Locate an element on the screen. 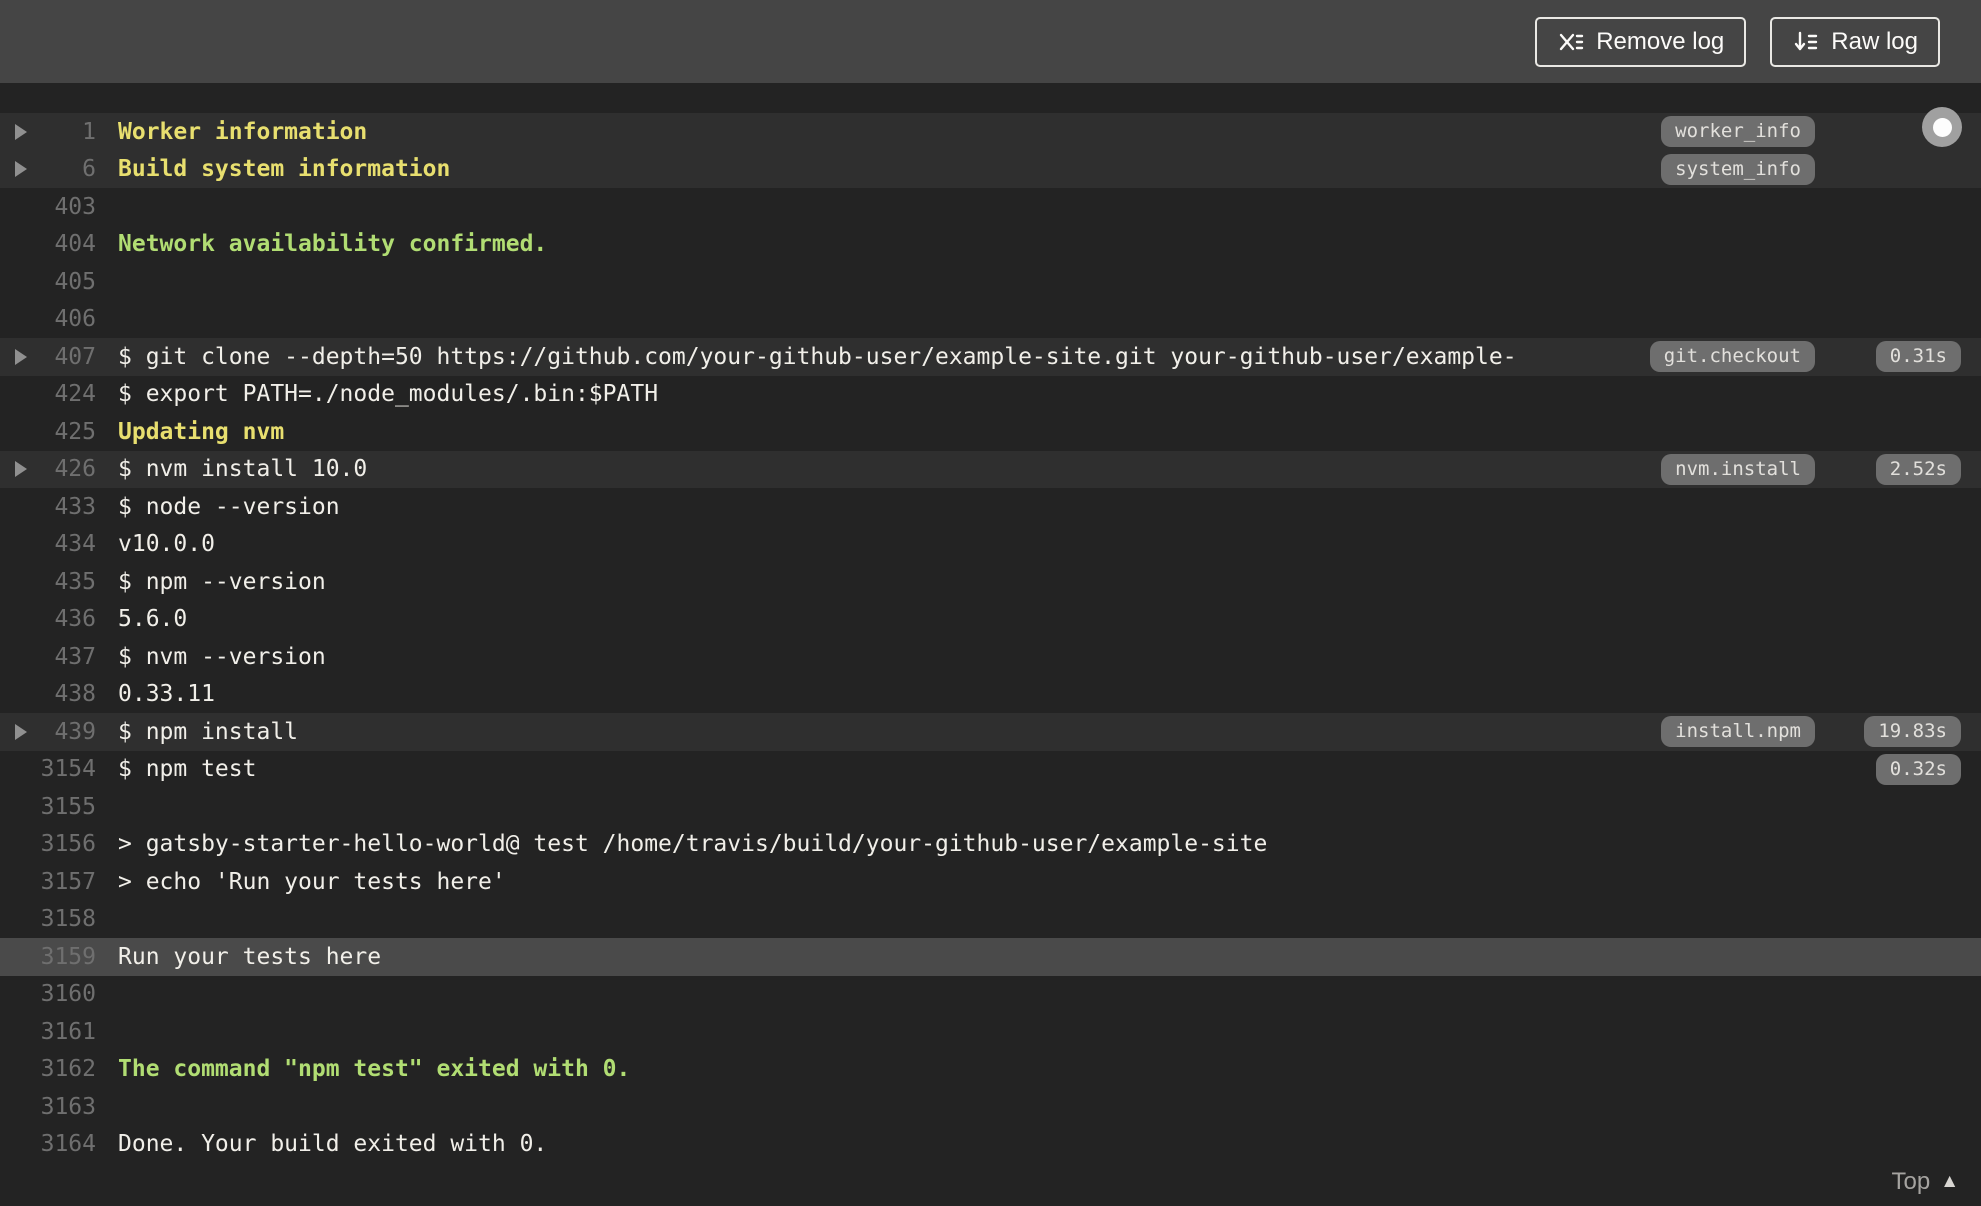  raw-log-button: Raw log is located at coordinates (1855, 41).